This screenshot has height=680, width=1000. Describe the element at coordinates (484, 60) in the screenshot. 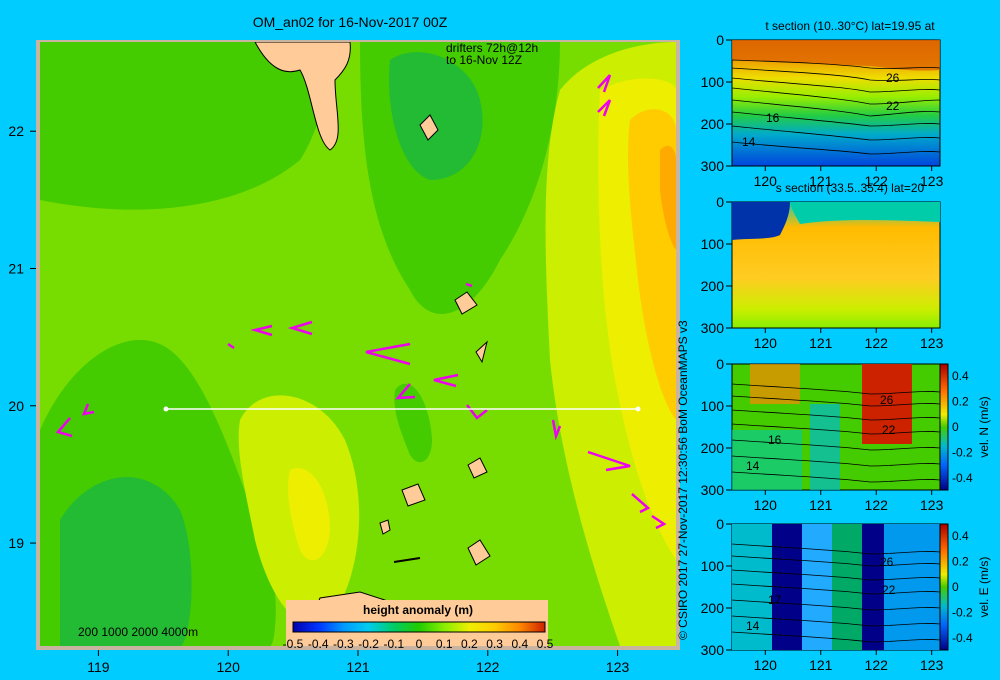

I see `drifter-note-2: to 16-Nov 12Z` at that location.